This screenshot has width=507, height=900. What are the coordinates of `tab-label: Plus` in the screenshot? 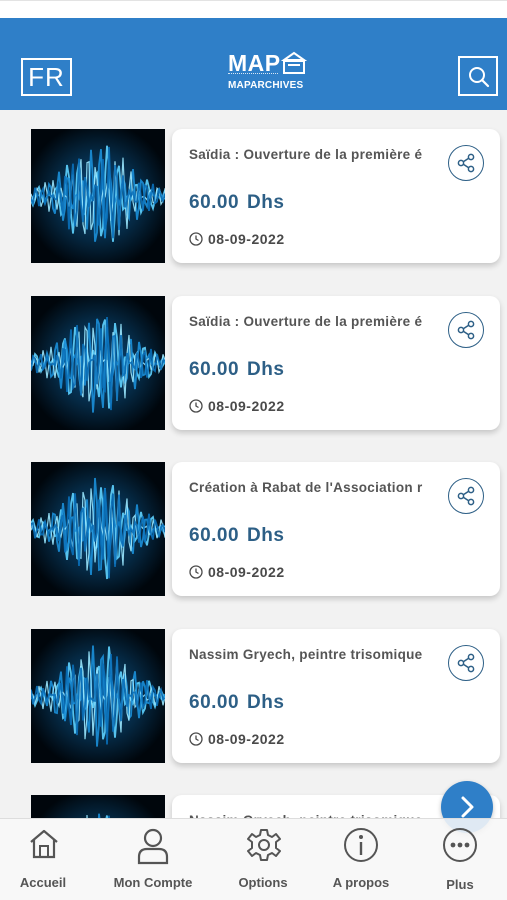 It's located at (460, 884).